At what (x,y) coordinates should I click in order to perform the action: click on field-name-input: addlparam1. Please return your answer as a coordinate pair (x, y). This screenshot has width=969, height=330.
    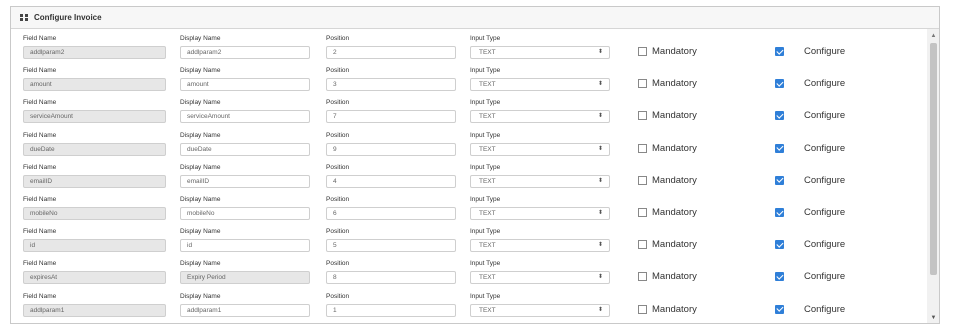
    Looking at the image, I should click on (94, 310).